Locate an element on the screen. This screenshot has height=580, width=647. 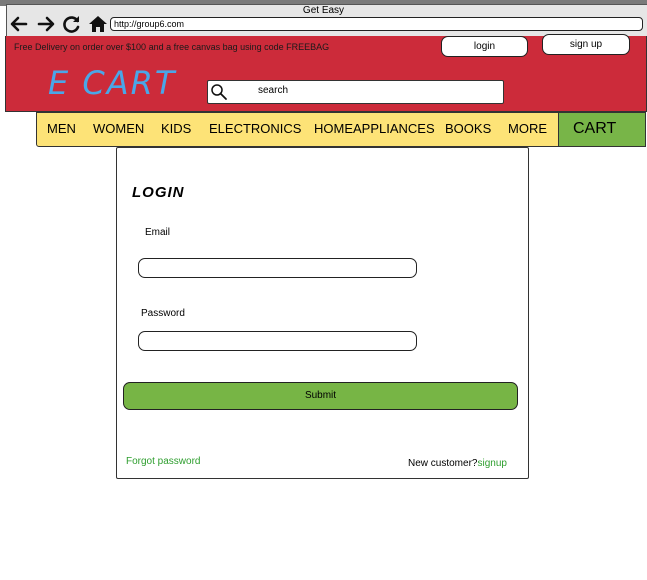
reload-icon is located at coordinates (72, 24).